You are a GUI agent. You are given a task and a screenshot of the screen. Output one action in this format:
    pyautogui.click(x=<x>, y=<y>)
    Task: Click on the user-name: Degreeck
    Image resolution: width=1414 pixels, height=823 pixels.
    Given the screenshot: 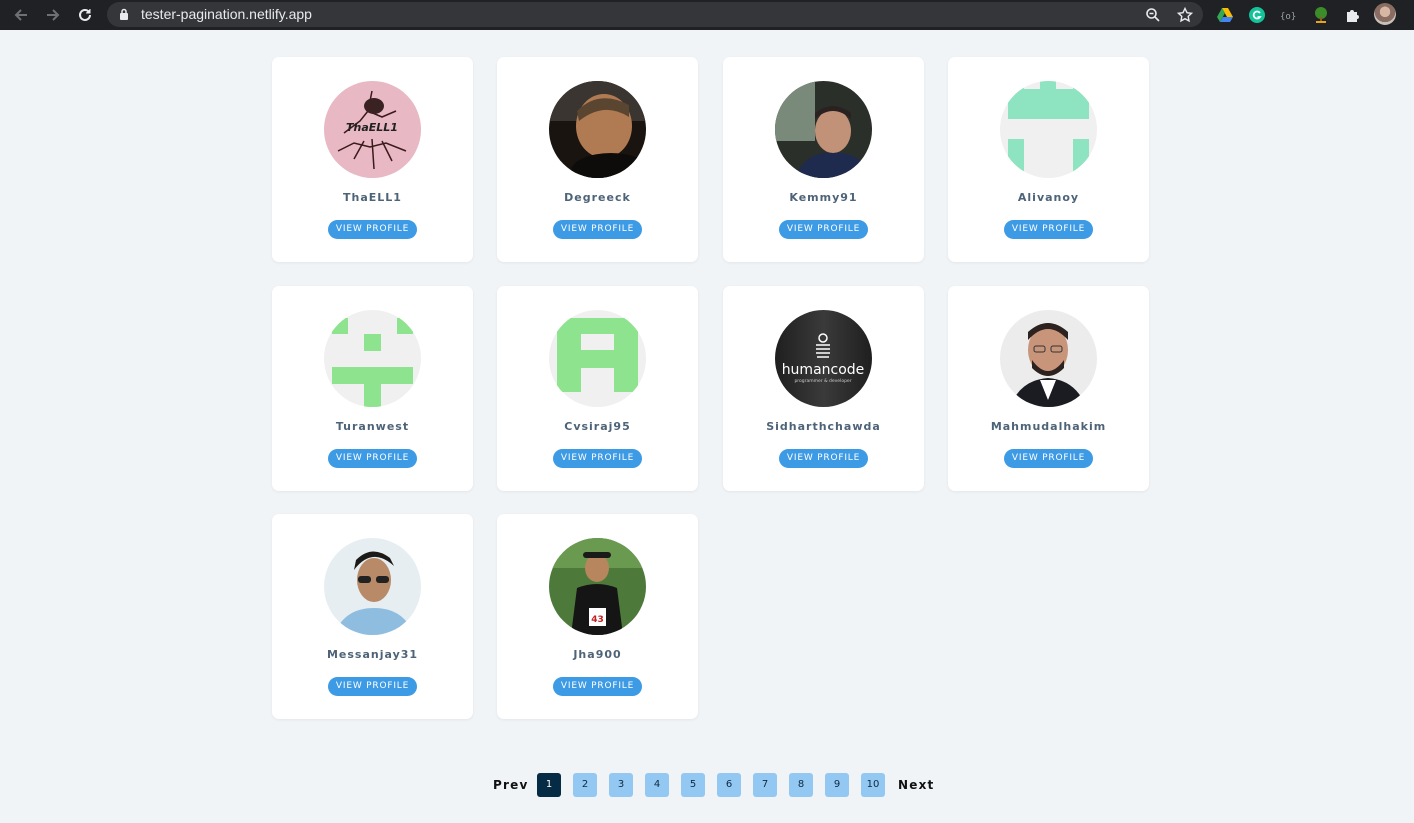 What is the action you would take?
    pyautogui.click(x=597, y=197)
    